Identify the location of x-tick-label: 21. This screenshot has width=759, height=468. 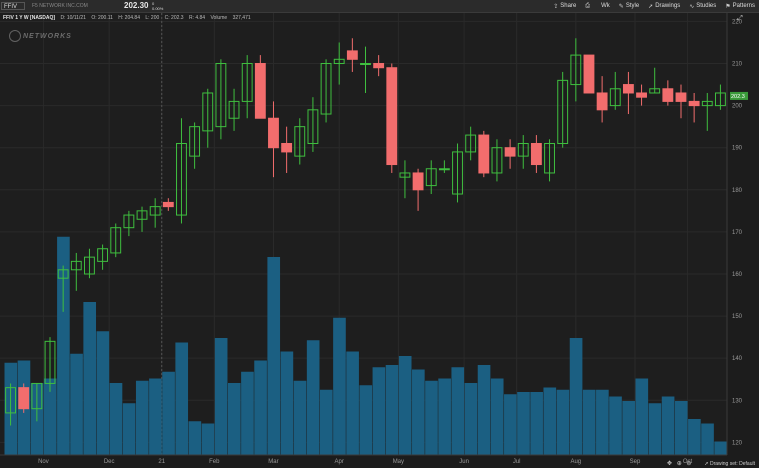
(161, 462).